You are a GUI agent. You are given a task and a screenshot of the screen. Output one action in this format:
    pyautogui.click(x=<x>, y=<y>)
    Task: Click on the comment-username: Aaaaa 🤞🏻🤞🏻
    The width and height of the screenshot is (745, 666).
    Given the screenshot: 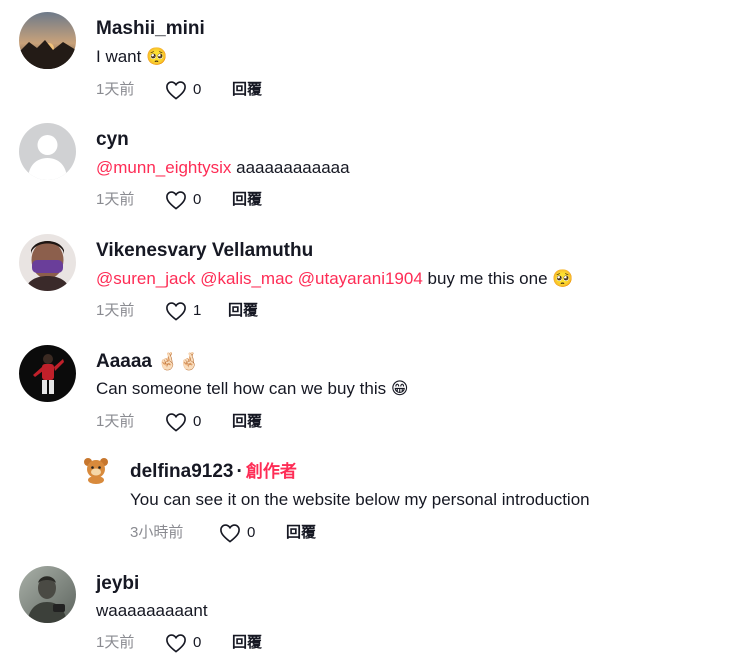 What is the action you would take?
    pyautogui.click(x=148, y=362)
    